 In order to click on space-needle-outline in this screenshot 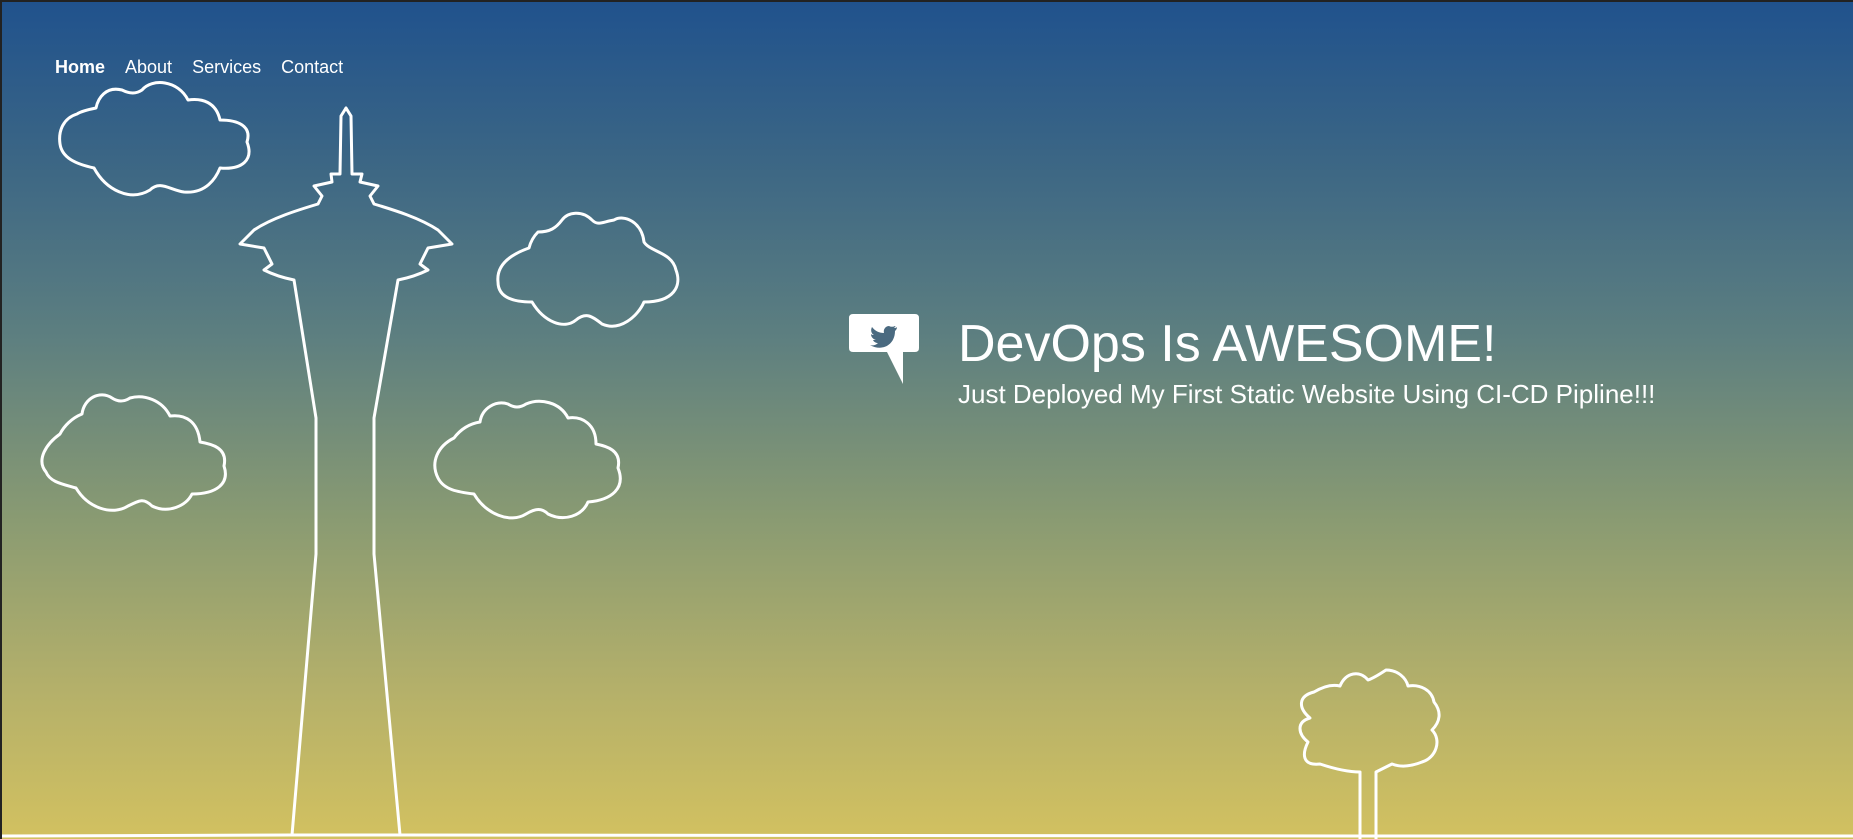, I will do `click(346, 471)`.